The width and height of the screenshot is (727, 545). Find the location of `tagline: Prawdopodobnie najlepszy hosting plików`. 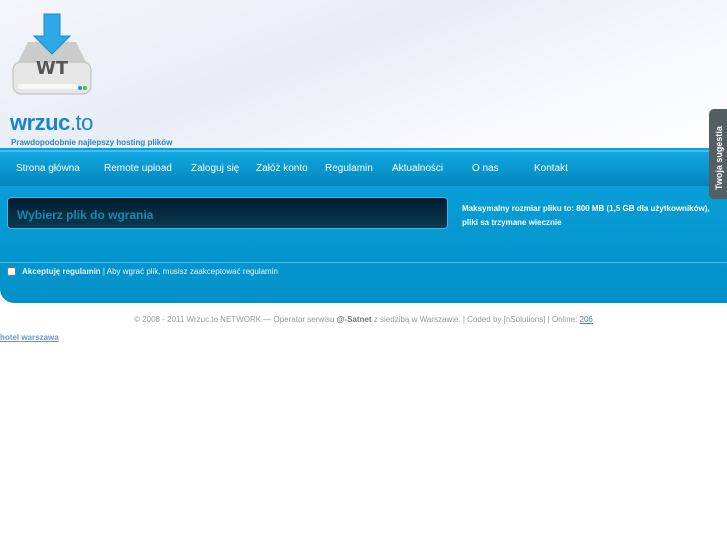

tagline: Prawdopodobnie najlepszy hosting plików is located at coordinates (92, 142).